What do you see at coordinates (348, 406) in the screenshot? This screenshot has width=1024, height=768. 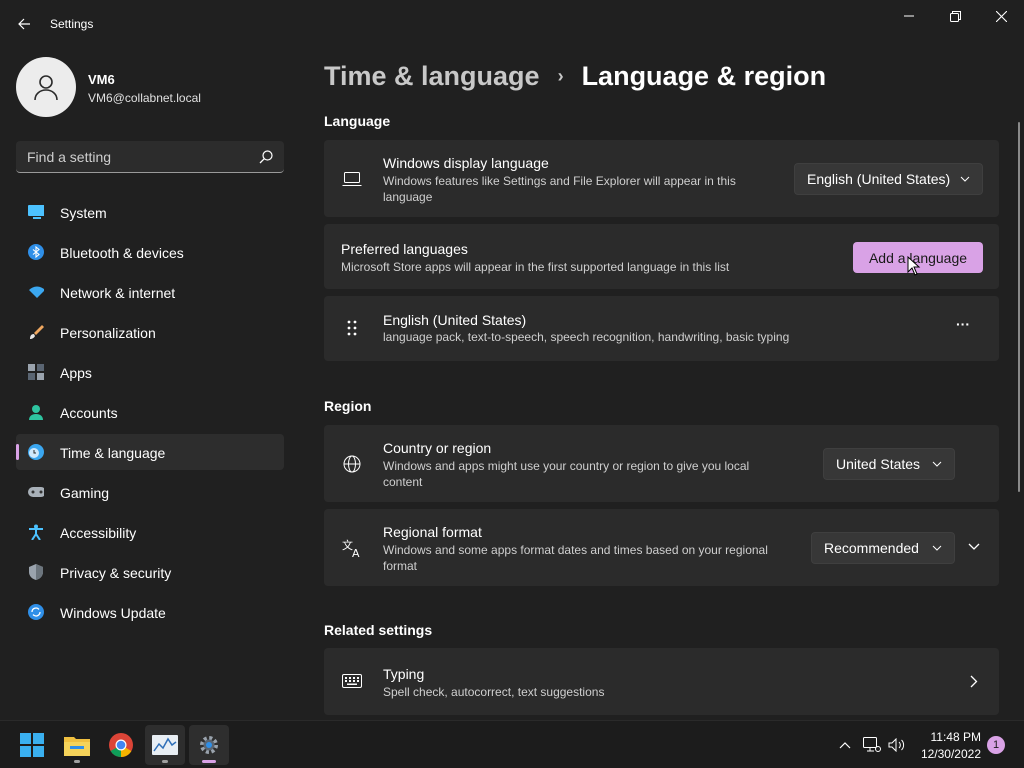 I see `section-title-region: Region` at bounding box center [348, 406].